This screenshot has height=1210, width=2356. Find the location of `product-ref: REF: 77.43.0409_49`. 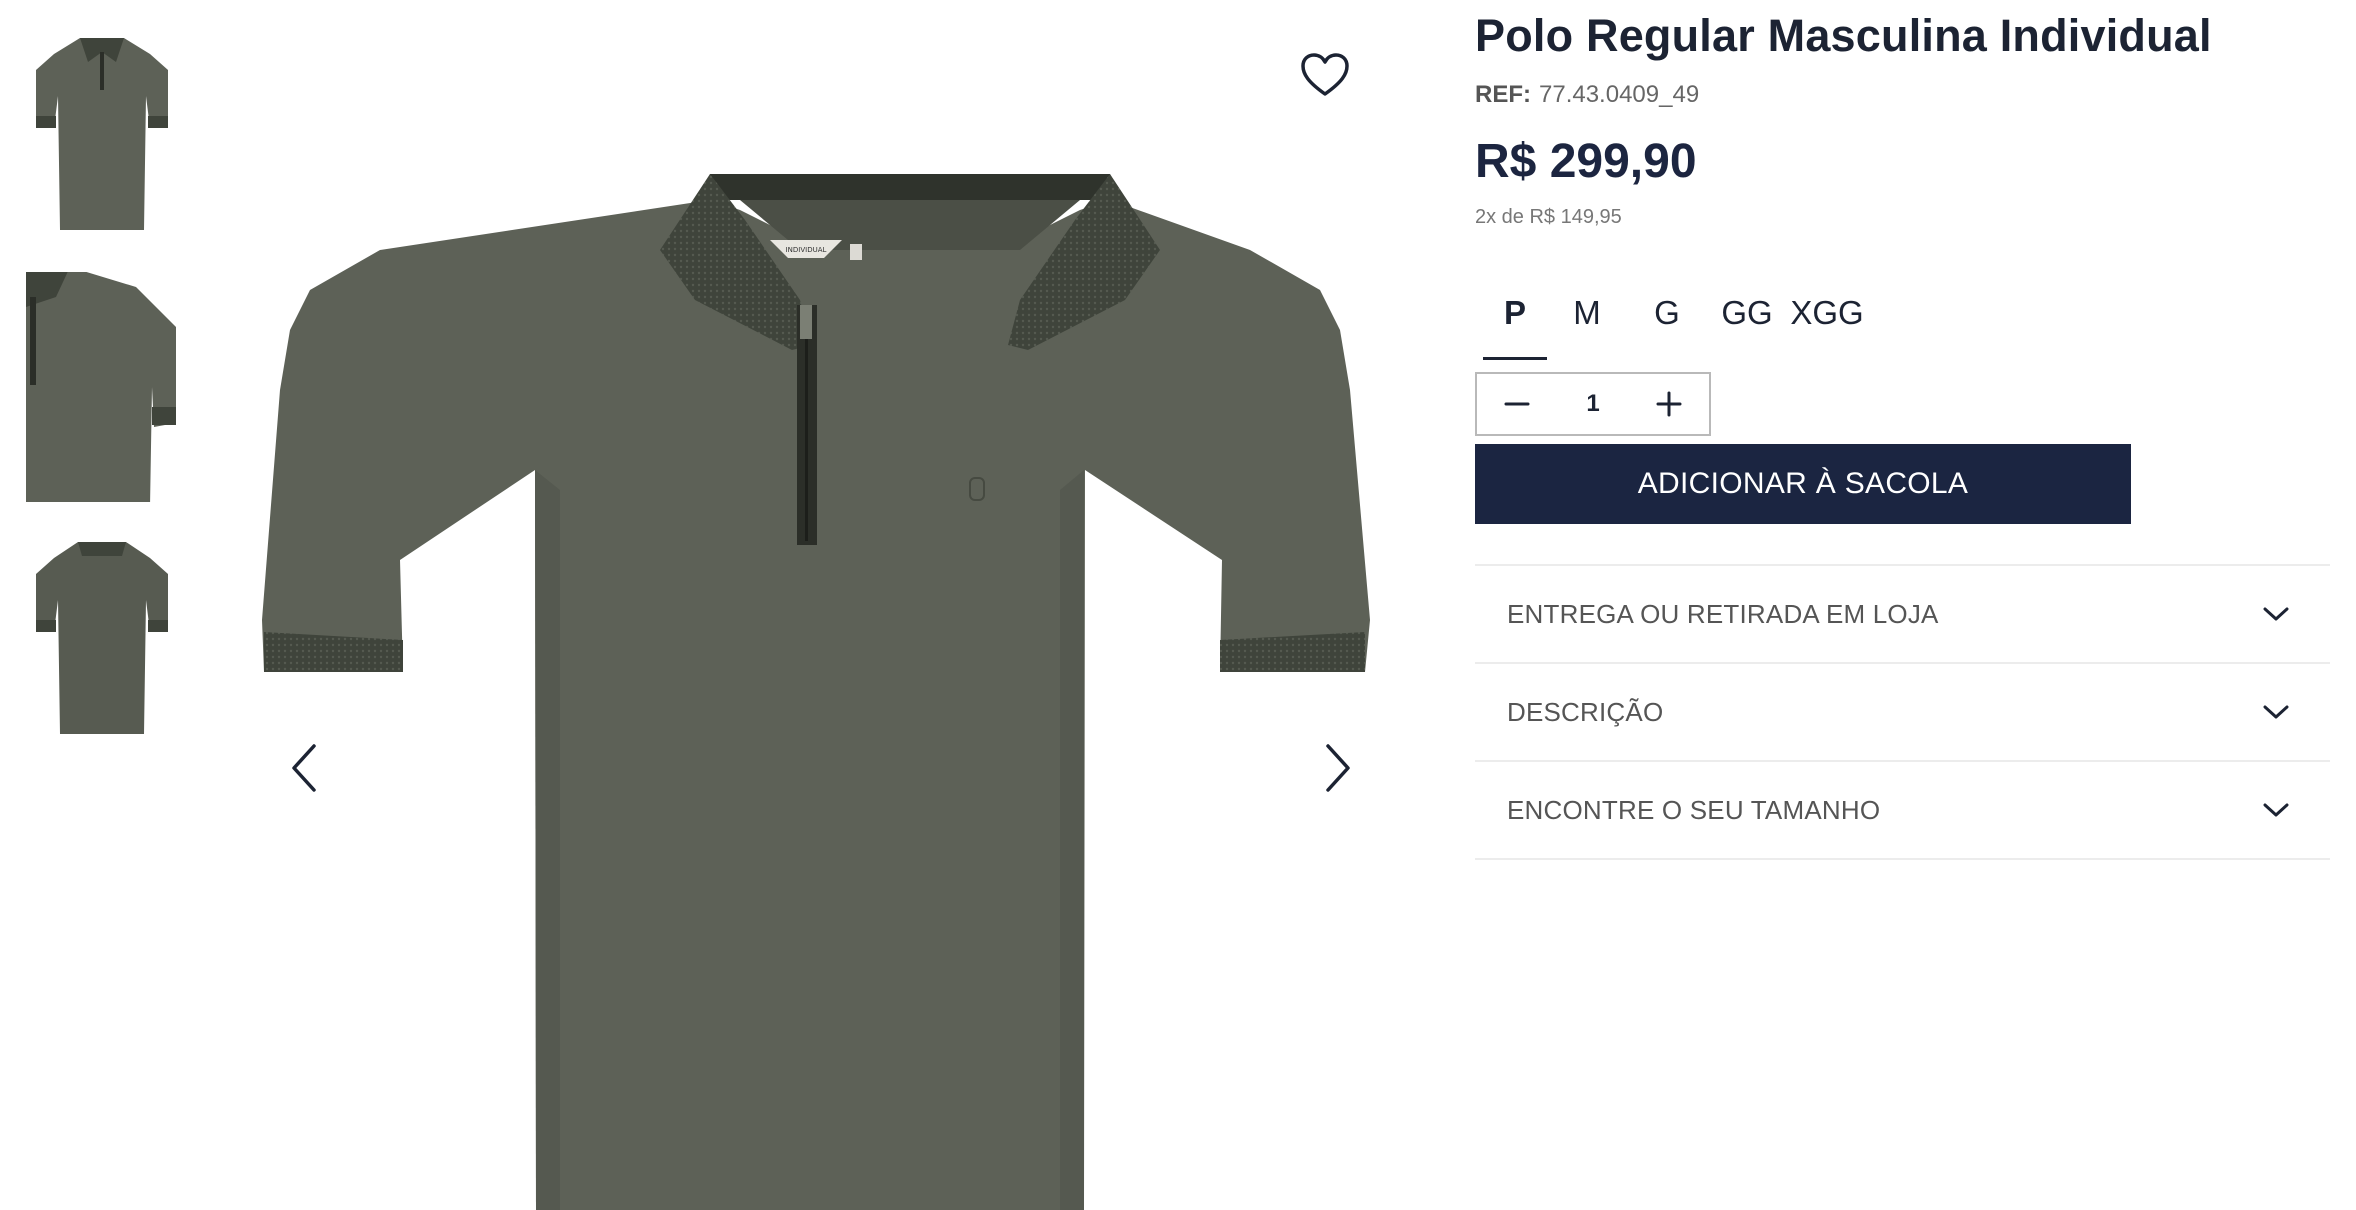

product-ref: REF: 77.43.0409_49 is located at coordinates (1902, 95).